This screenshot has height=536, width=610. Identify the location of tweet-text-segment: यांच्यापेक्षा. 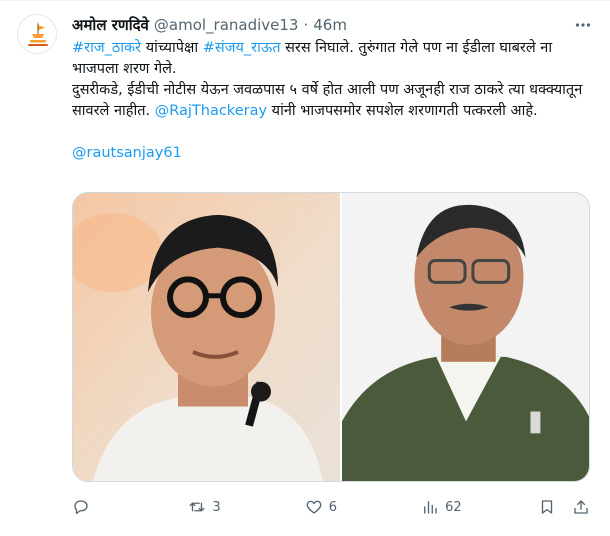
(172, 48).